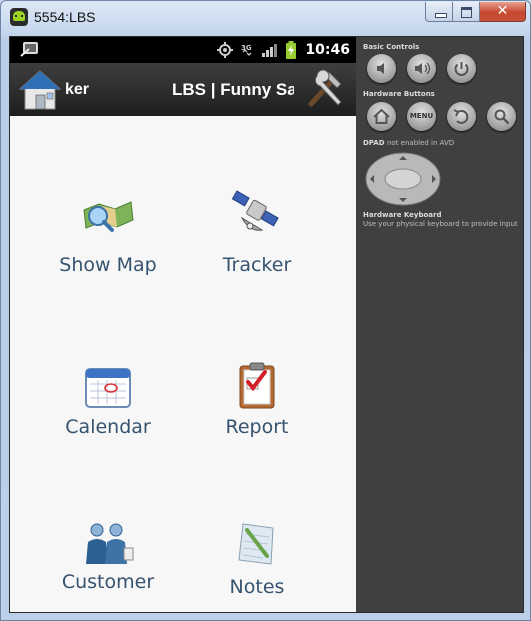 The height and width of the screenshot is (621, 531). Describe the element at coordinates (233, 89) in the screenshot. I see `action-bar-title: LBS | Funny Sa` at that location.